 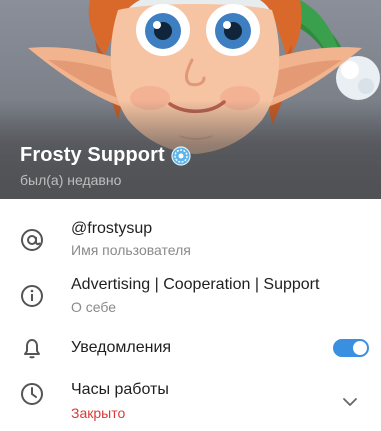 I want to click on hours-label: Часы работы, so click(x=120, y=389).